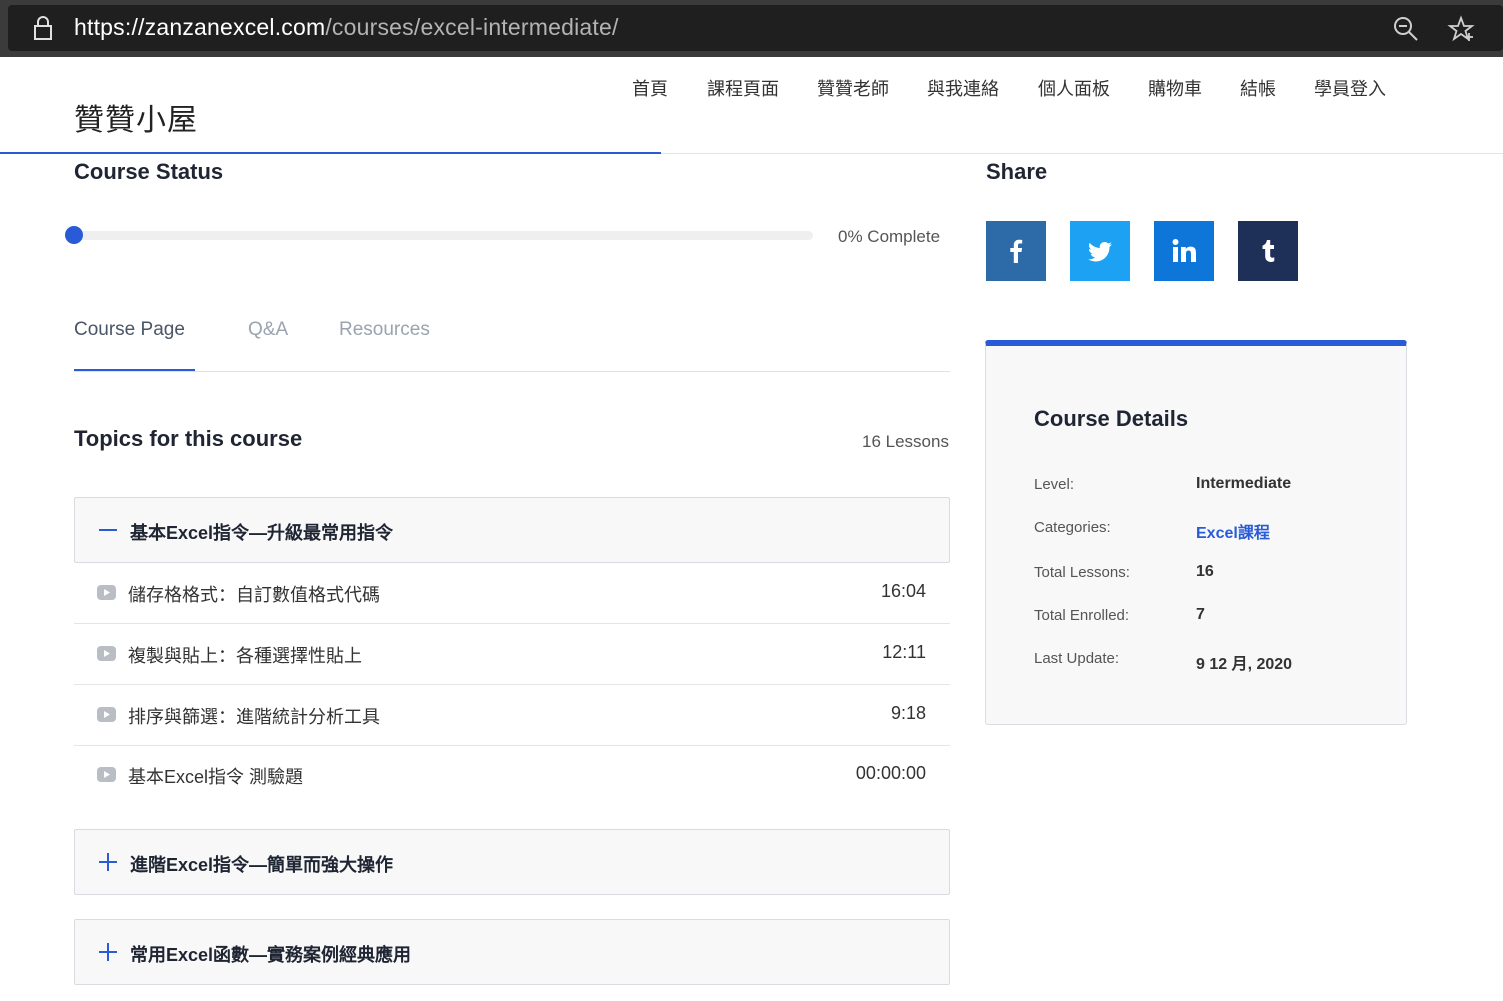 The height and width of the screenshot is (1001, 1503). I want to click on lesson-row: 排序與篩選：進階統計分析工具 9:18, so click(512, 715).